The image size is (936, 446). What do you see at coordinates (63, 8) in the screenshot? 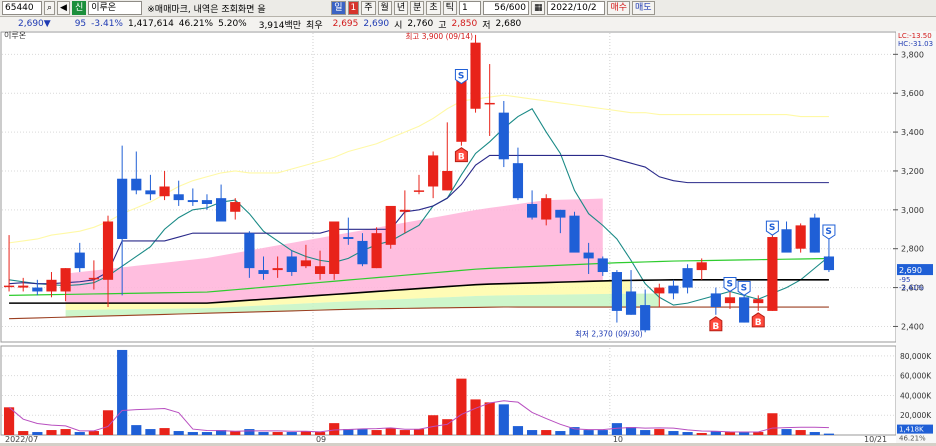
I see `prev-arrow-icon: ◀` at bounding box center [63, 8].